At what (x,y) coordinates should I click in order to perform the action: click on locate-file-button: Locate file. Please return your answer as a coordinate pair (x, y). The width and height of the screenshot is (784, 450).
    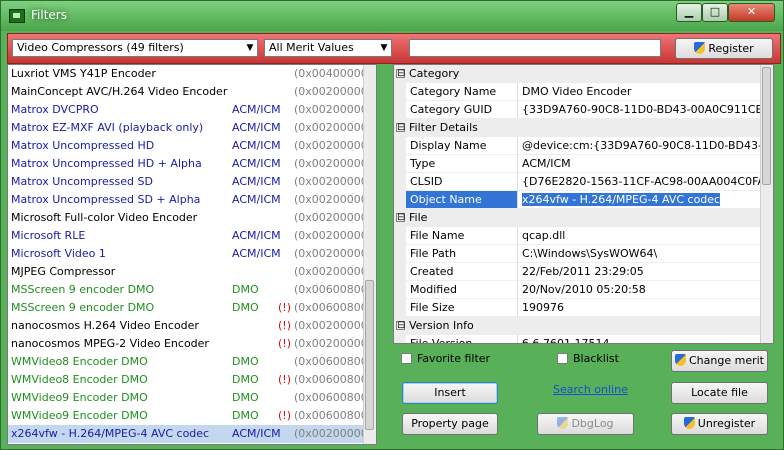
    Looking at the image, I should click on (719, 393).